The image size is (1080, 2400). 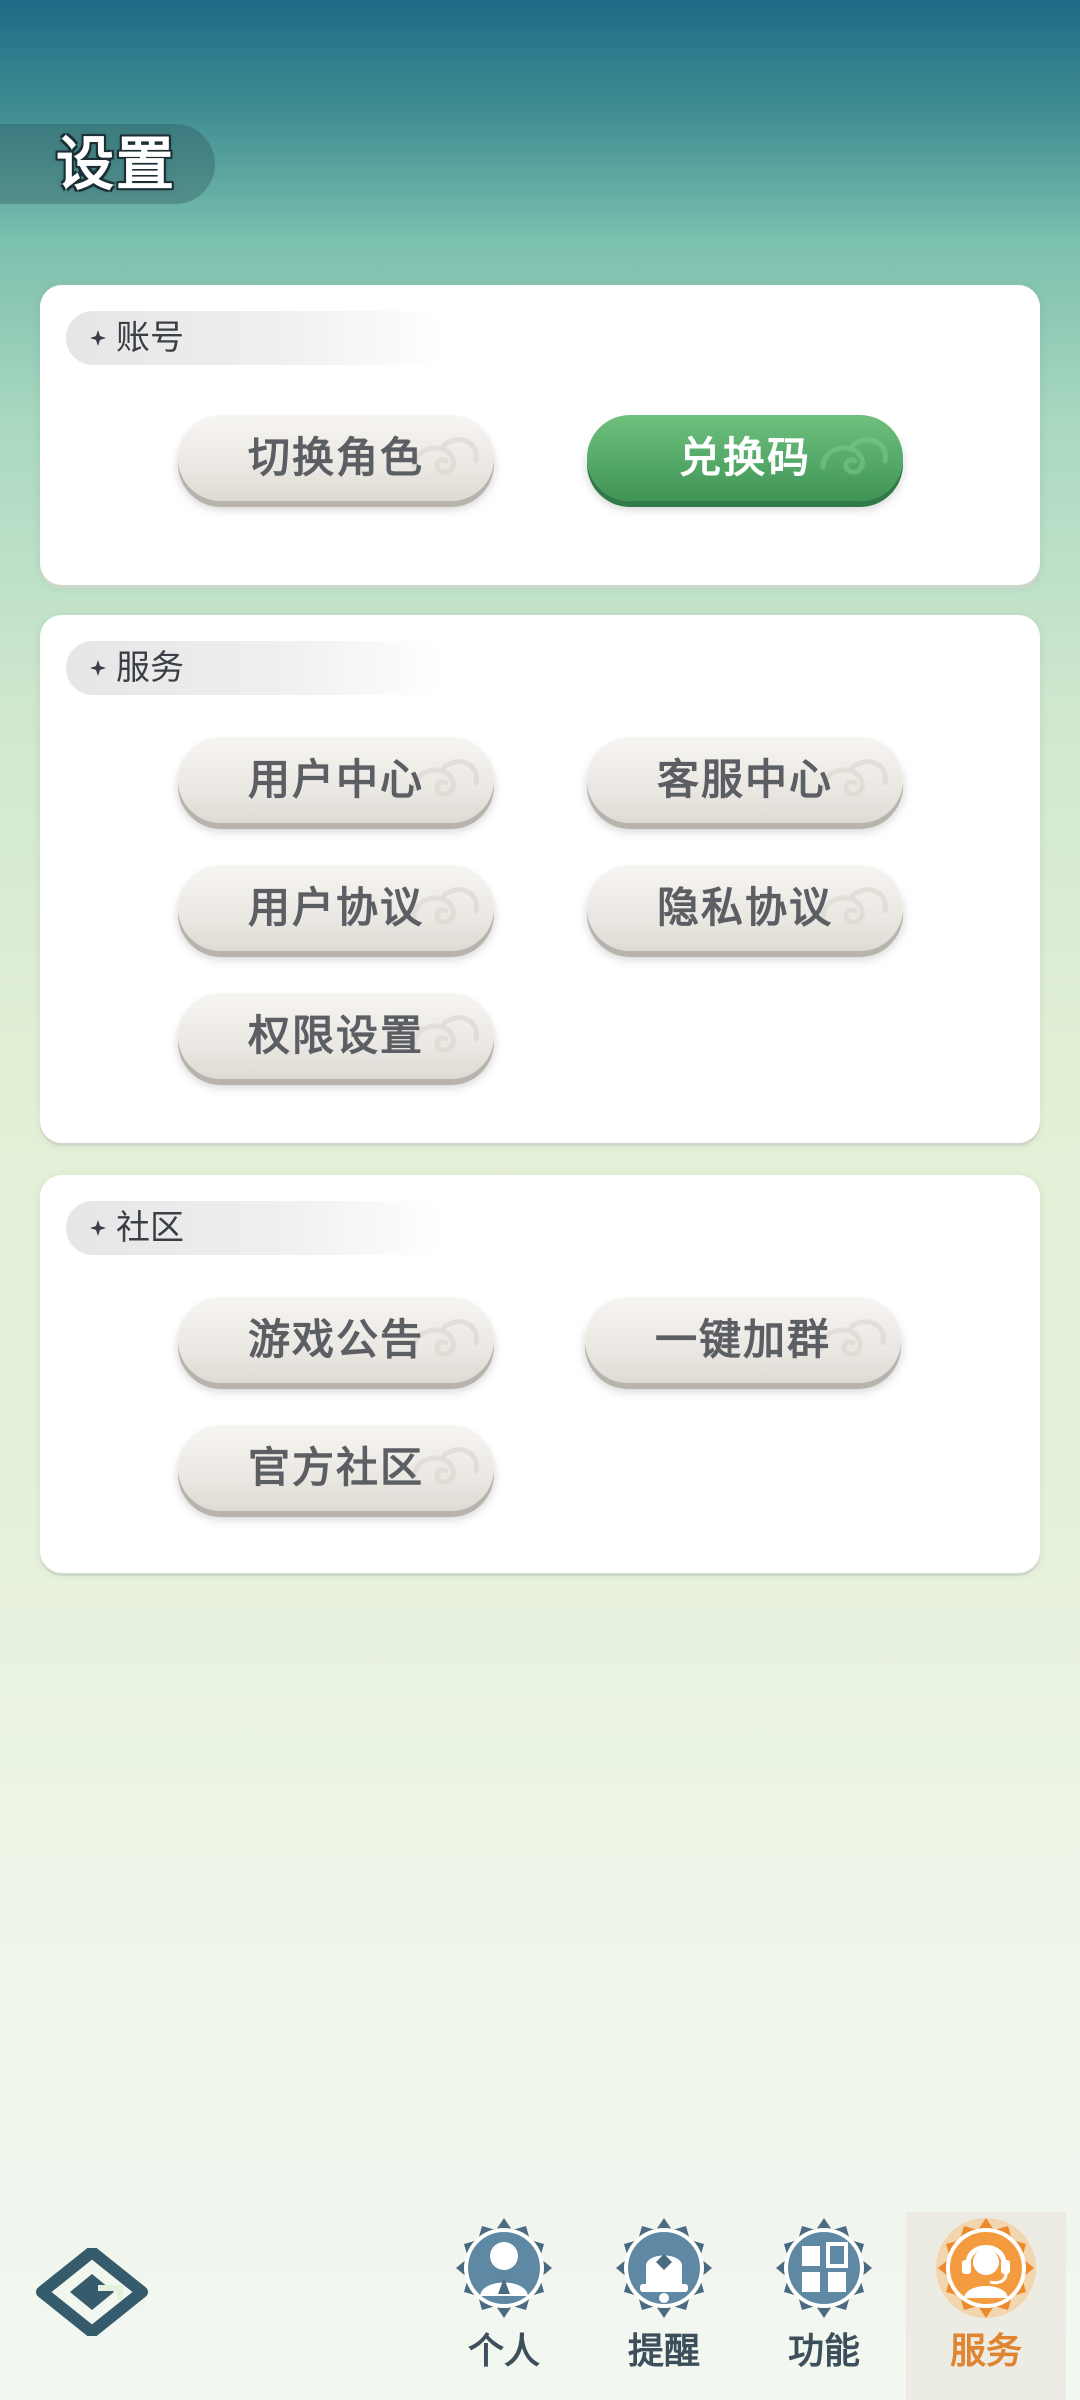 I want to click on button-label: 游戏公告, so click(x=335, y=1339).